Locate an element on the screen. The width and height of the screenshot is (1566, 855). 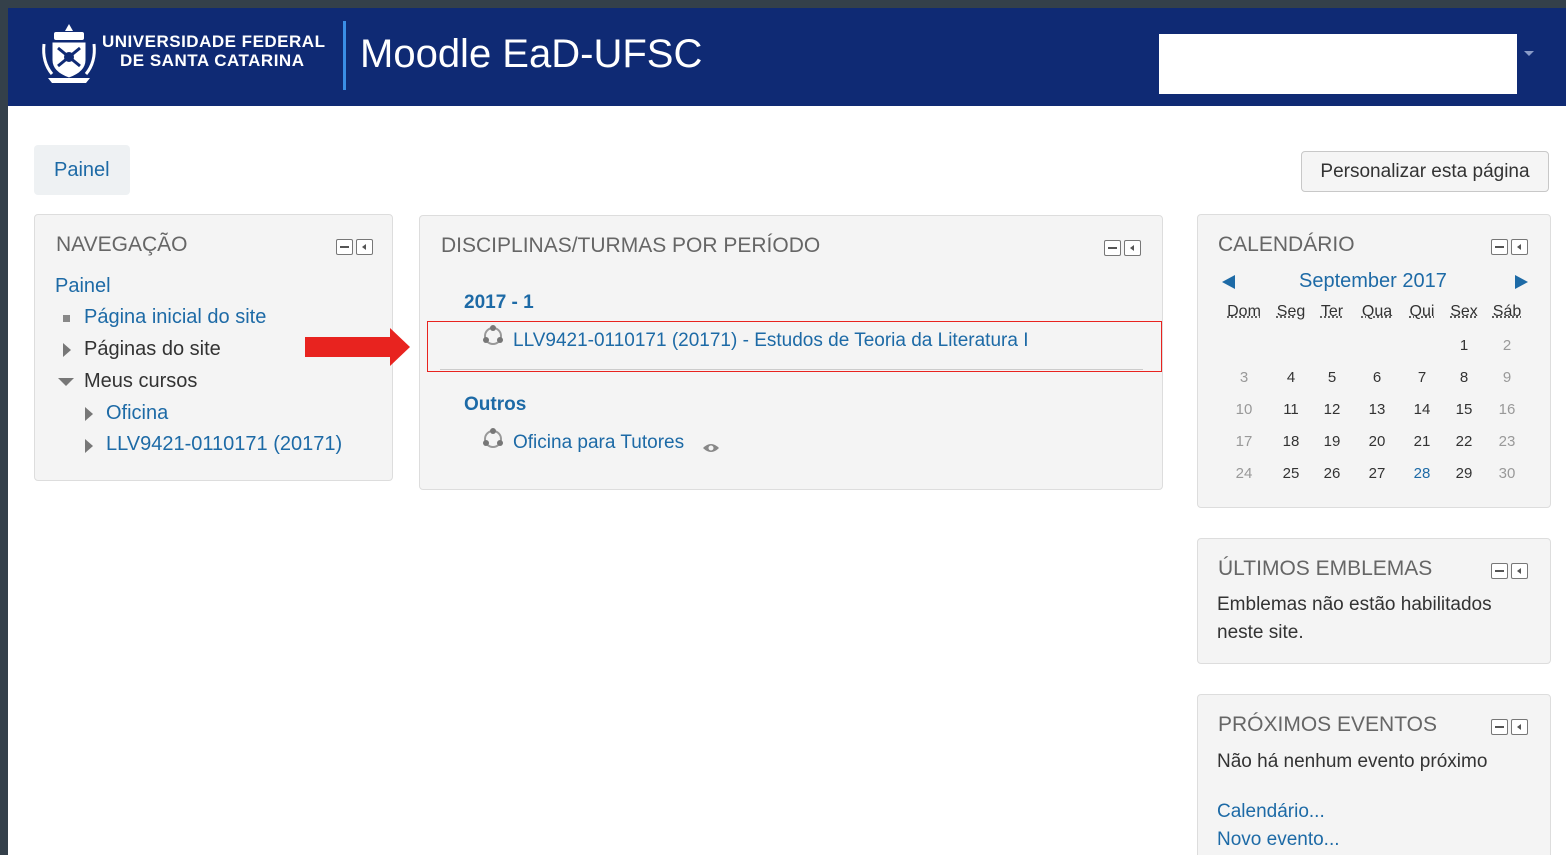
collapse-arrow-icon is located at coordinates (66, 382).